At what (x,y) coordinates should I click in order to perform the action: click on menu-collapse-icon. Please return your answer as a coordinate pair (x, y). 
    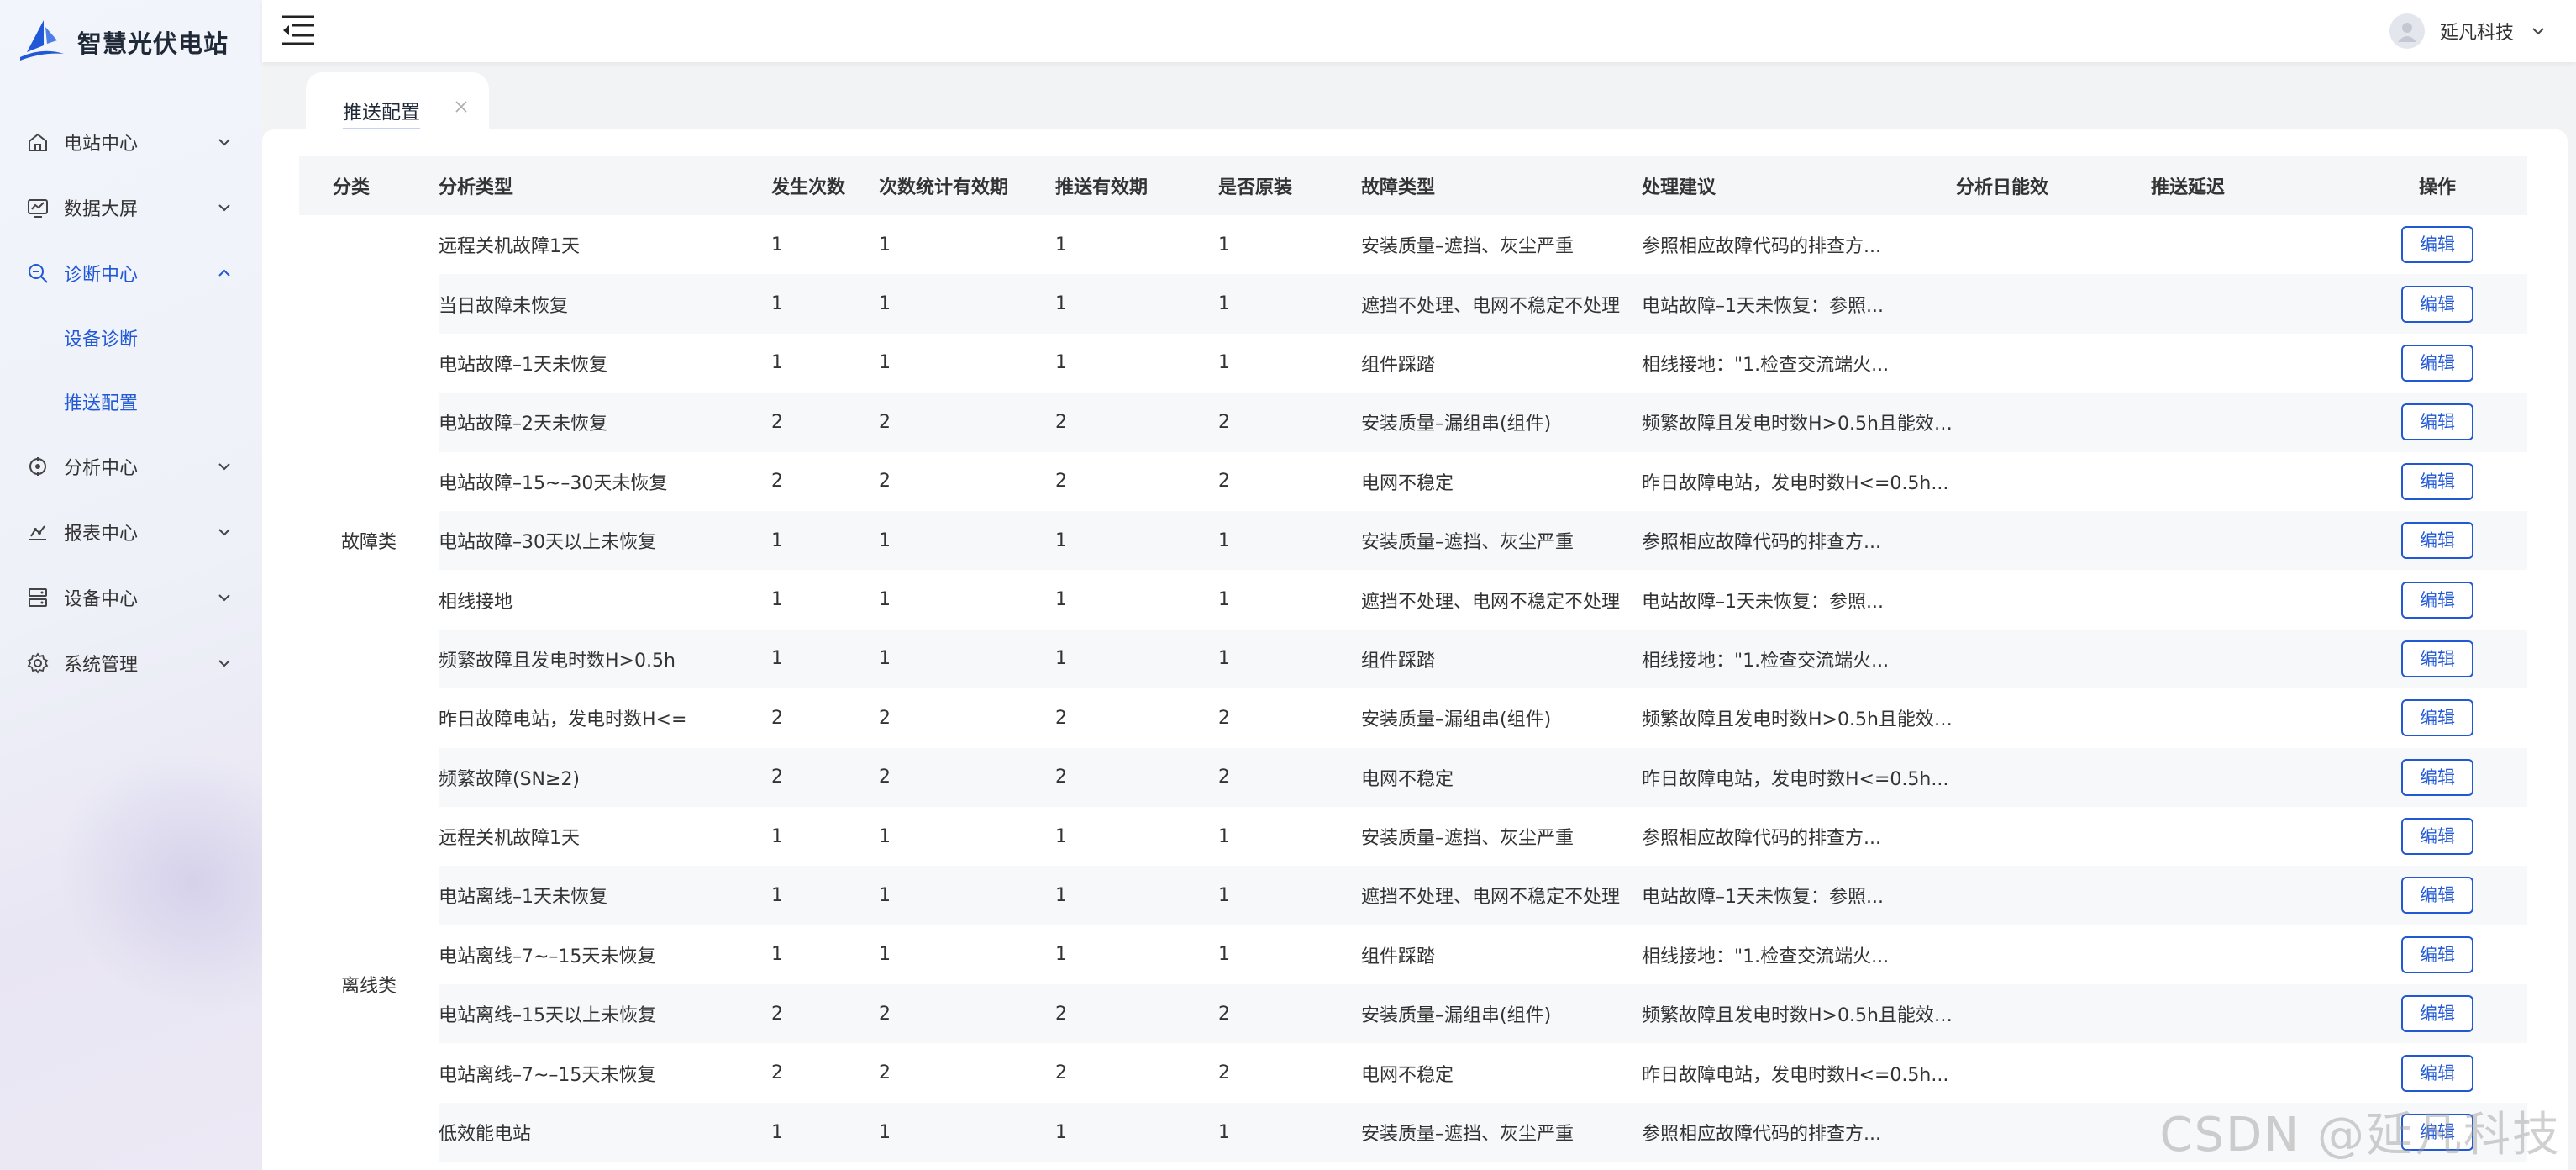
    Looking at the image, I should click on (298, 30).